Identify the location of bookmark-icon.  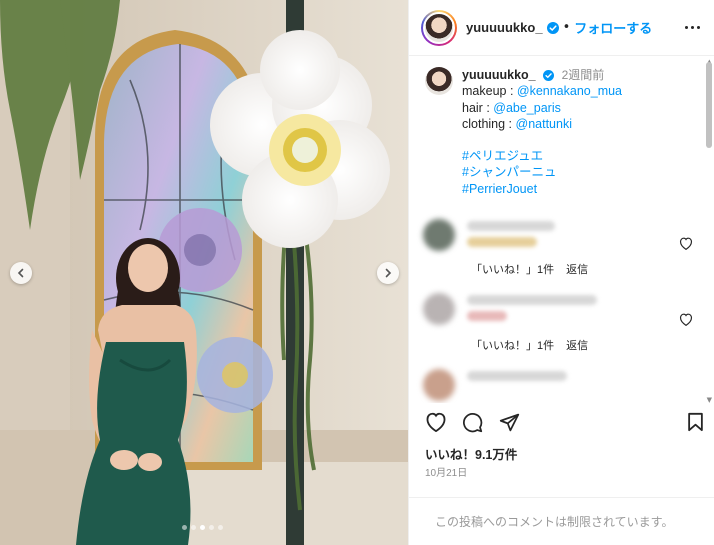
(695, 422).